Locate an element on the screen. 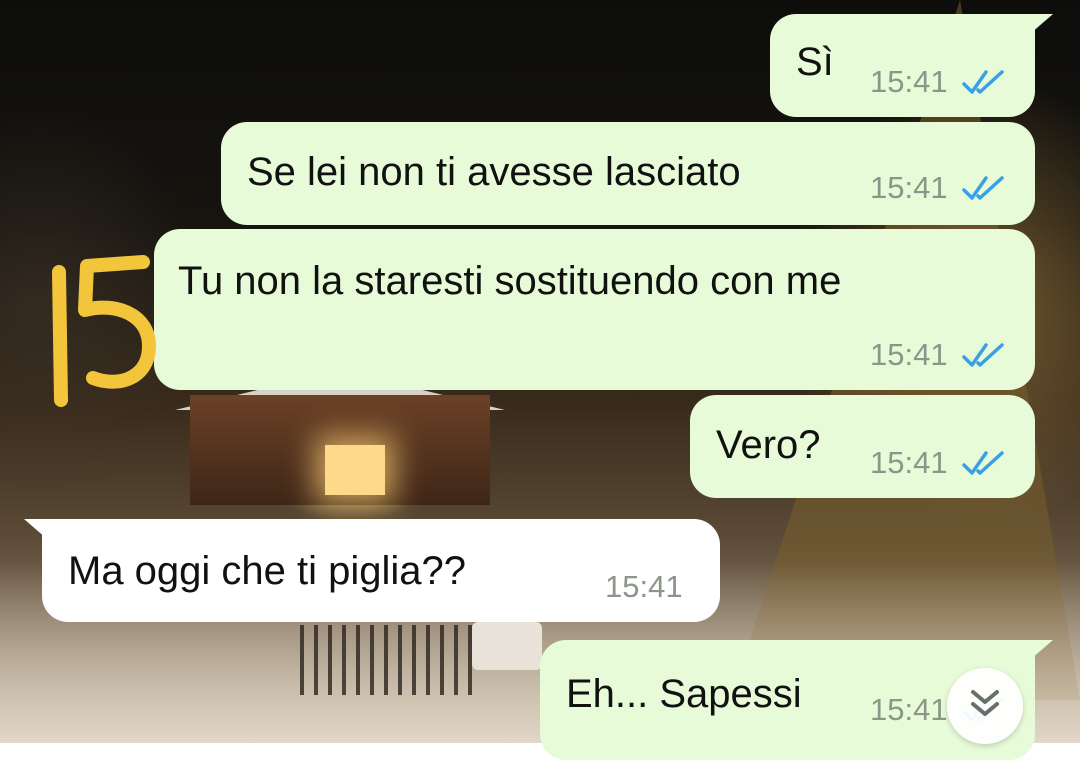  message-text: Se lei non ti avesse lasciato is located at coordinates (494, 172).